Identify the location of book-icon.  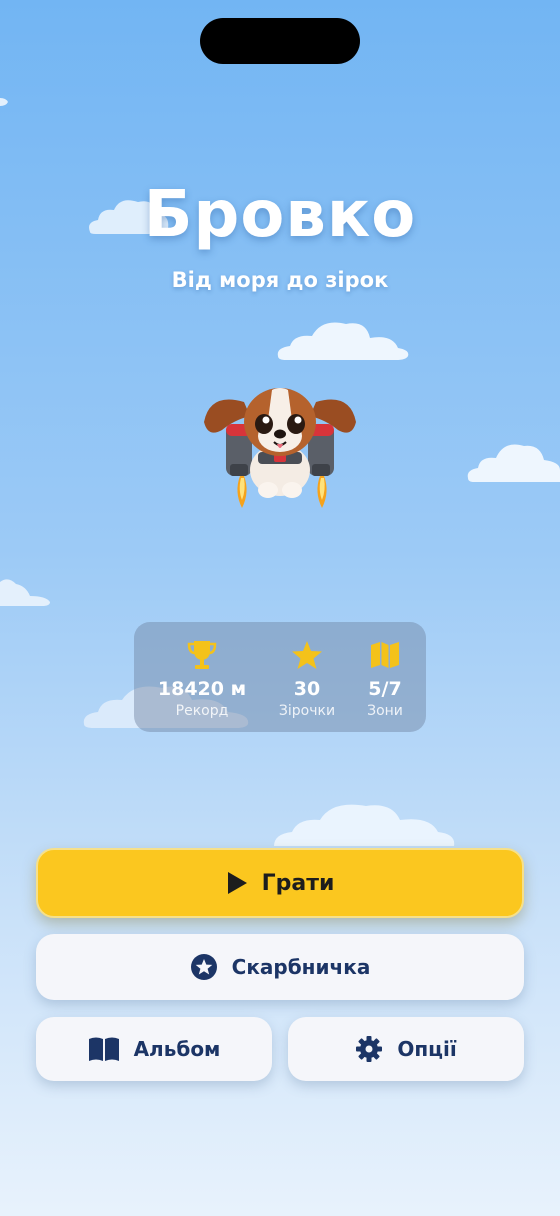
(104, 1049).